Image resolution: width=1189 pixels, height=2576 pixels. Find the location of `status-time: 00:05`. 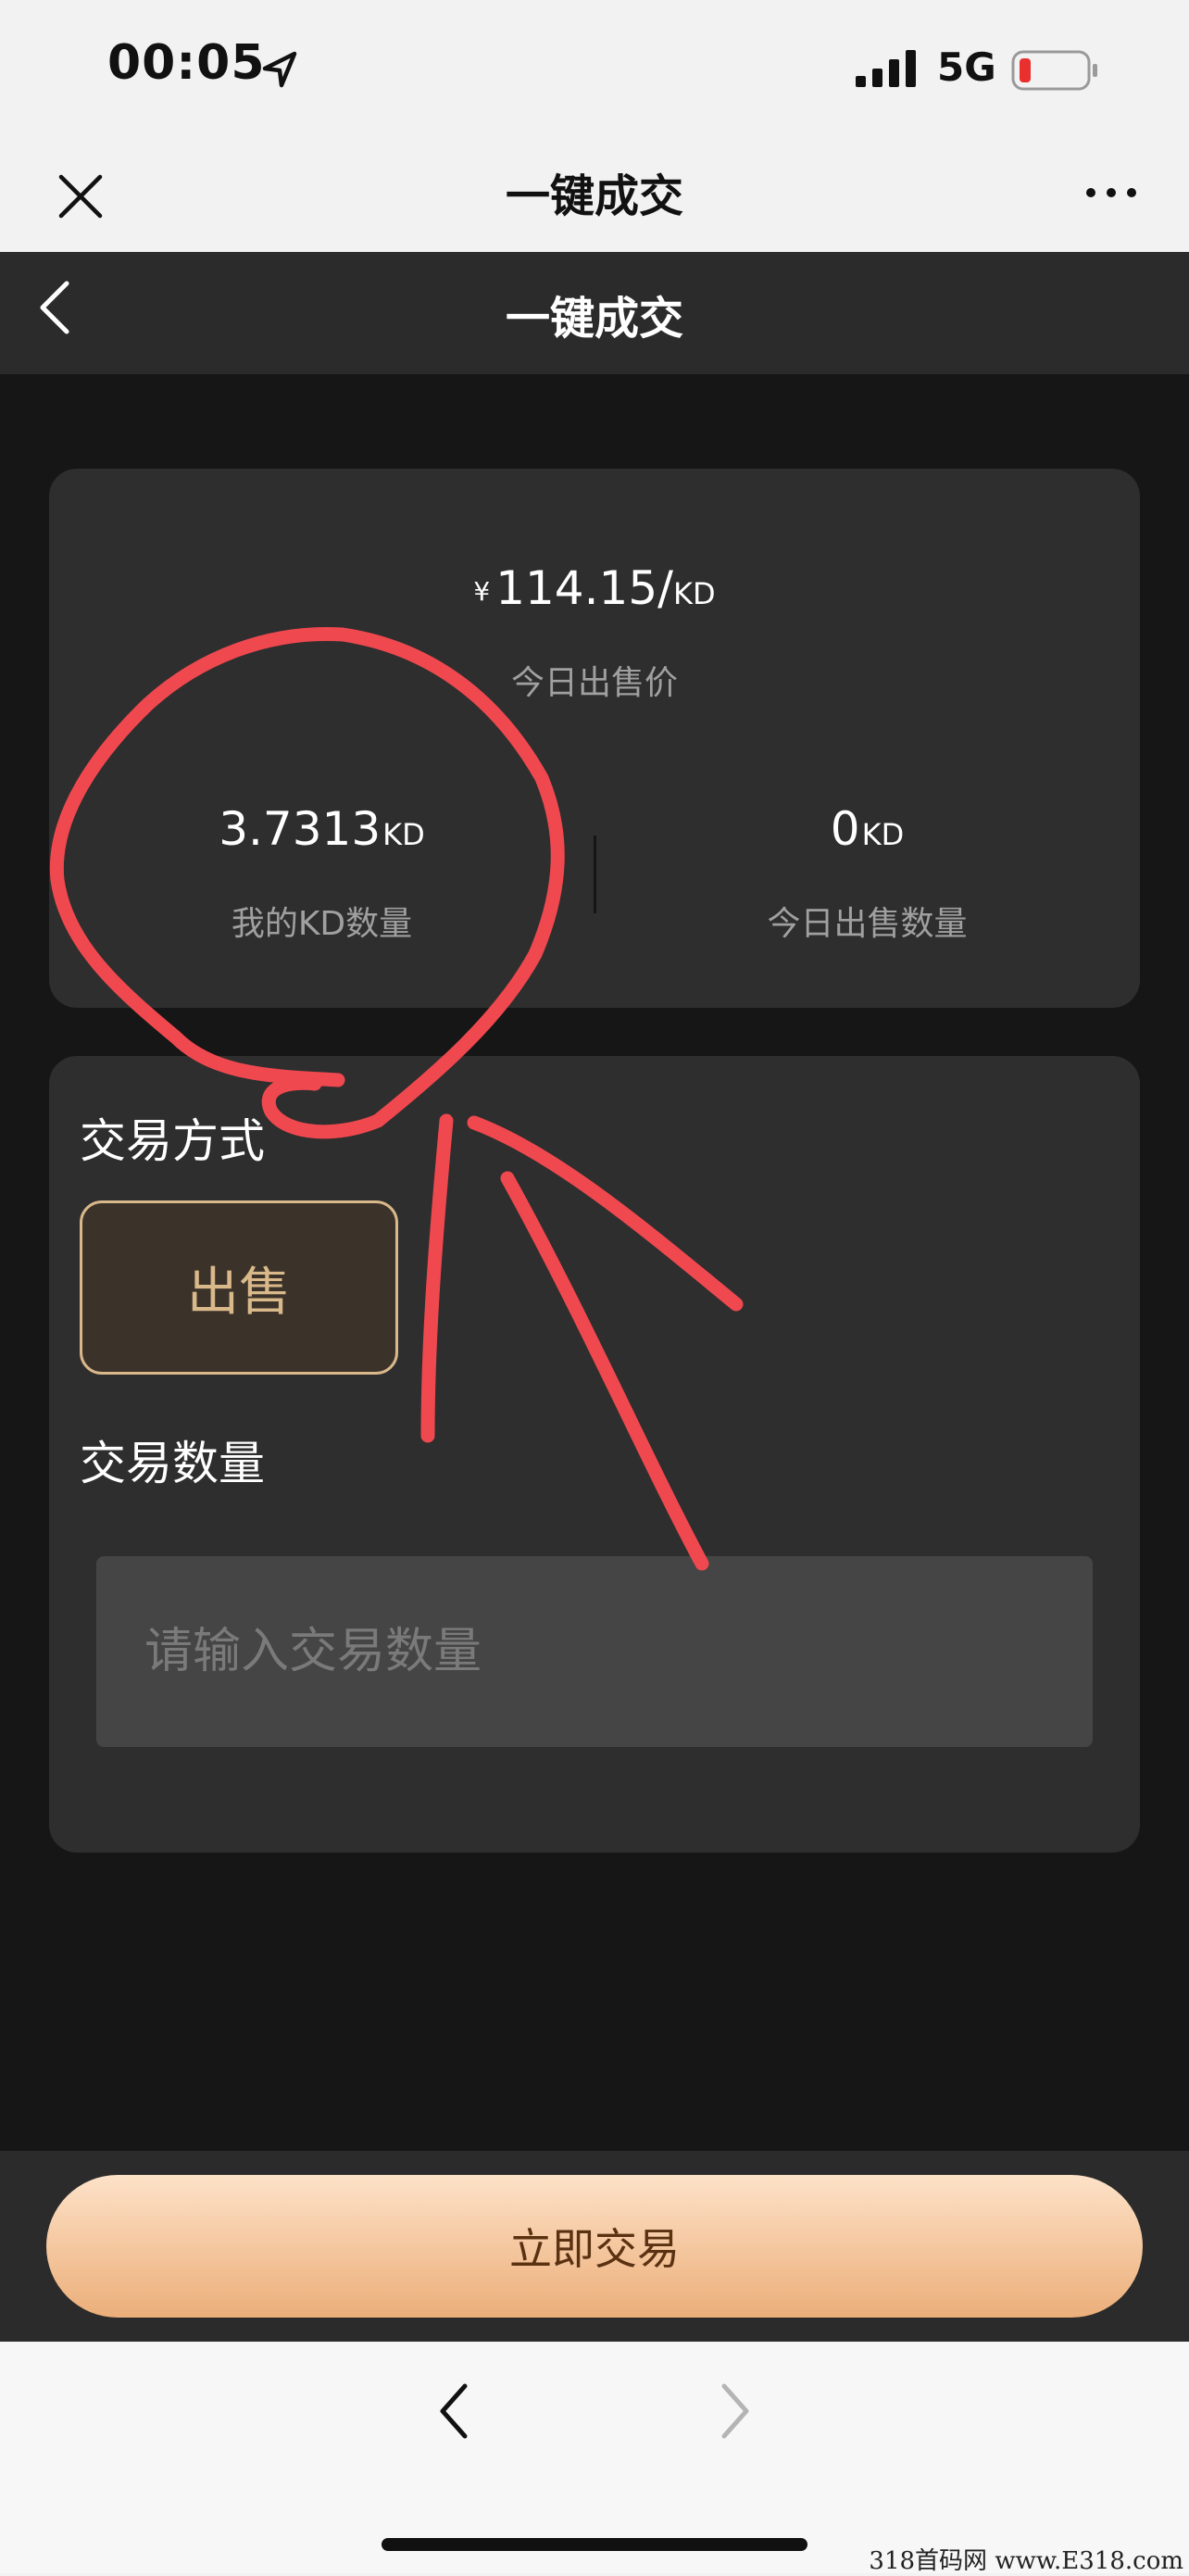

status-time: 00:05 is located at coordinates (186, 63).